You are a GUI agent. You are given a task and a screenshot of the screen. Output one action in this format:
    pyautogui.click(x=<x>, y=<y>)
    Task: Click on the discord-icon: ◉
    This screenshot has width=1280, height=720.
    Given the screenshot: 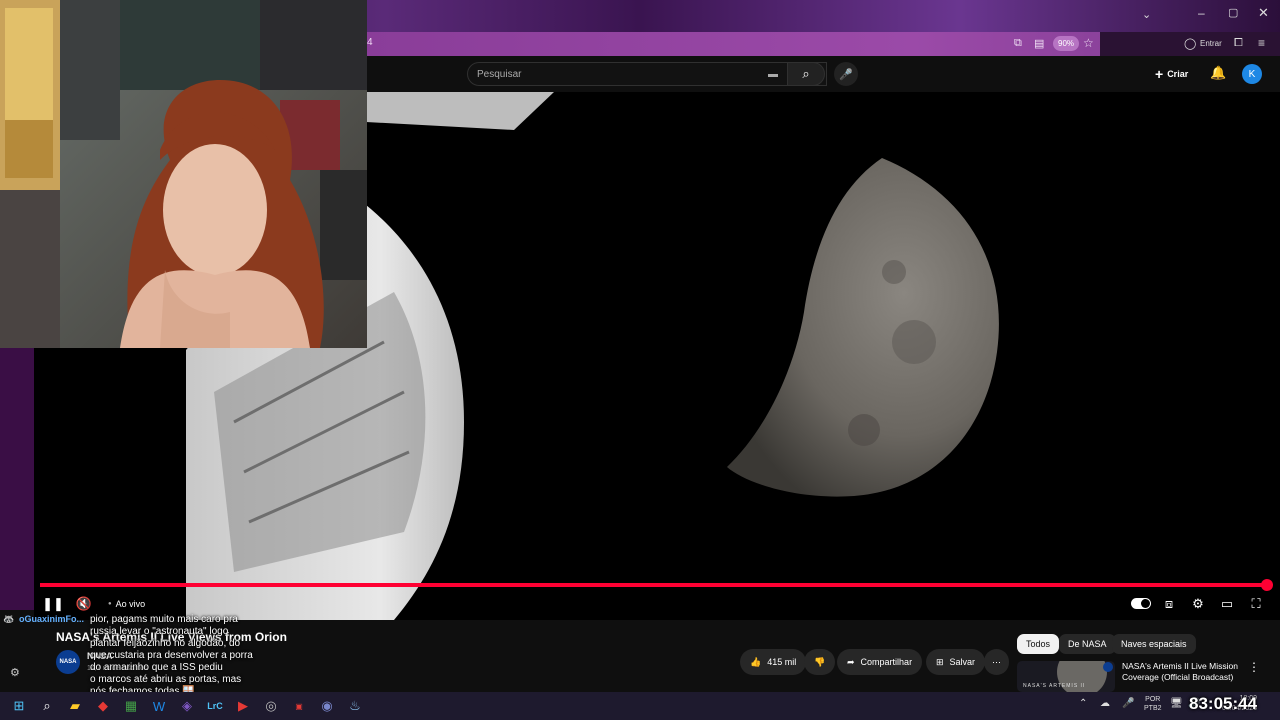 What is the action you would take?
    pyautogui.click(x=327, y=706)
    